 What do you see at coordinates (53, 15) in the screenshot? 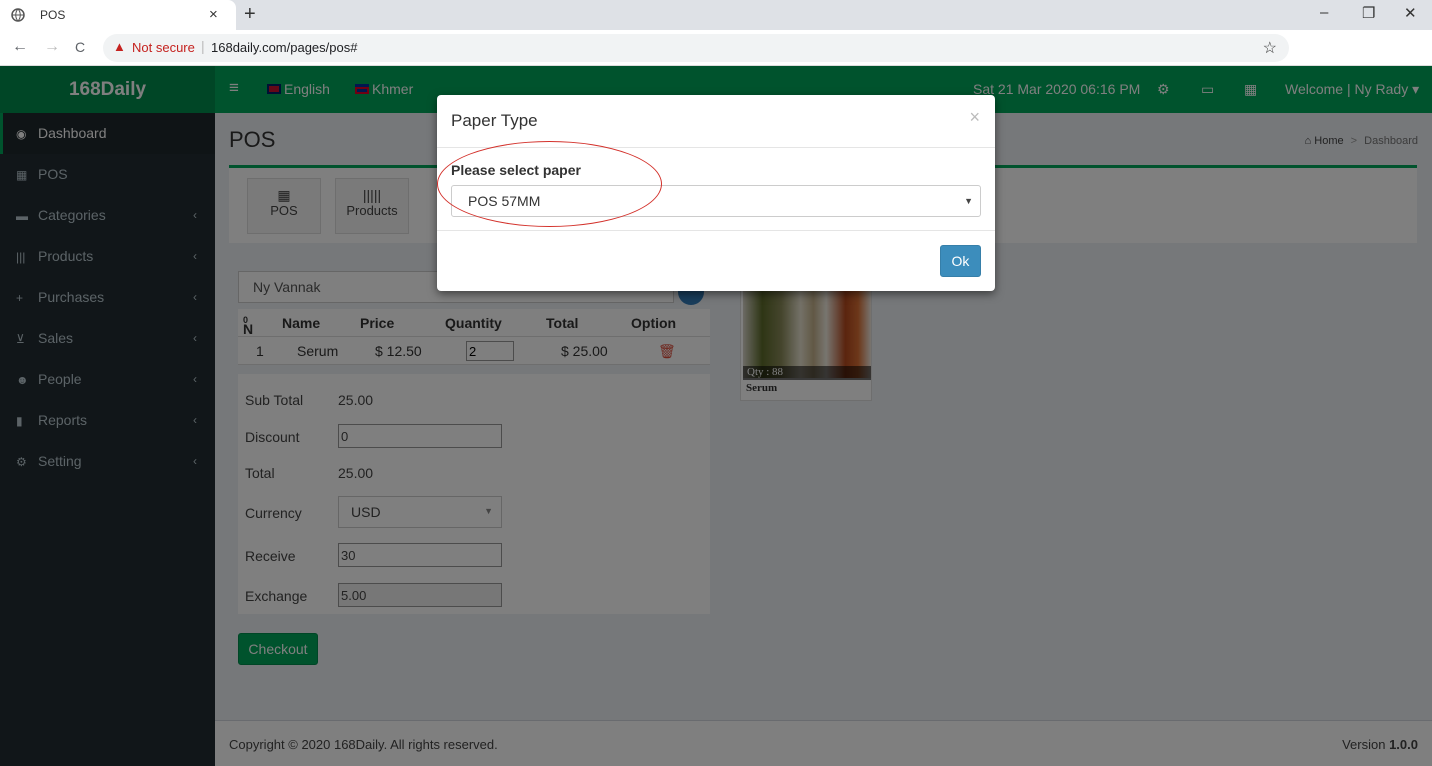
I see `tab-title: POS` at bounding box center [53, 15].